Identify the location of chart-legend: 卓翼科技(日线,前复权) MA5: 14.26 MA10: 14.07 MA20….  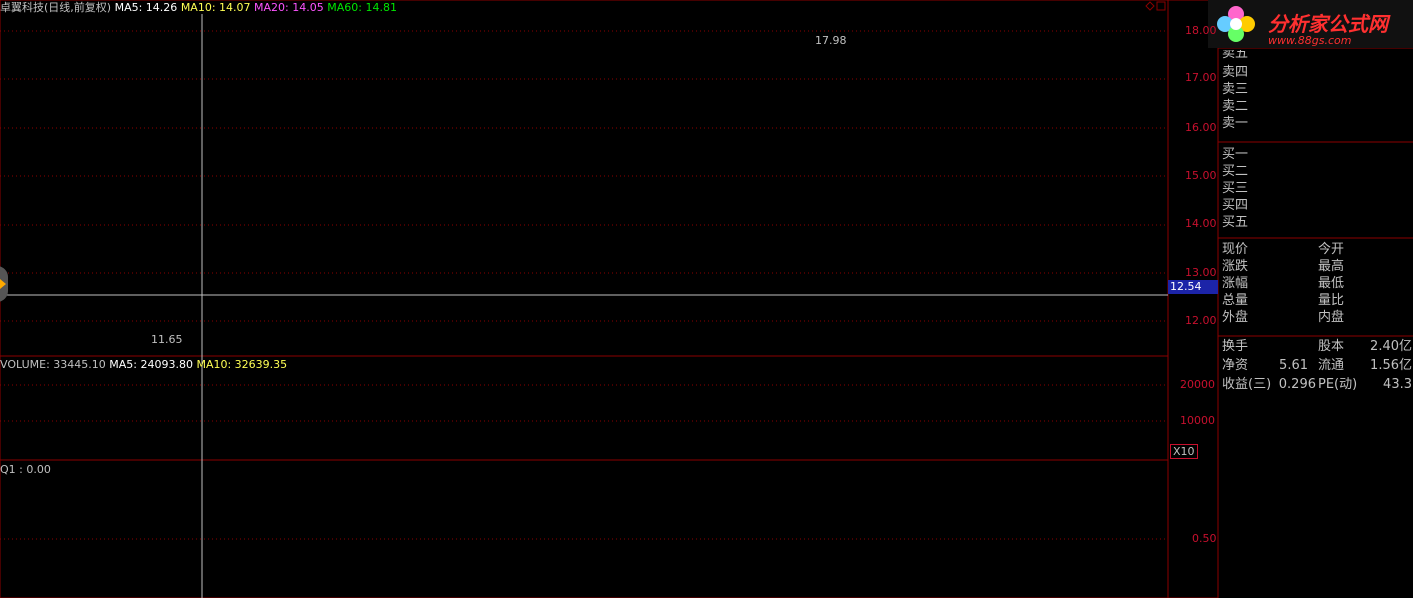
(198, 7).